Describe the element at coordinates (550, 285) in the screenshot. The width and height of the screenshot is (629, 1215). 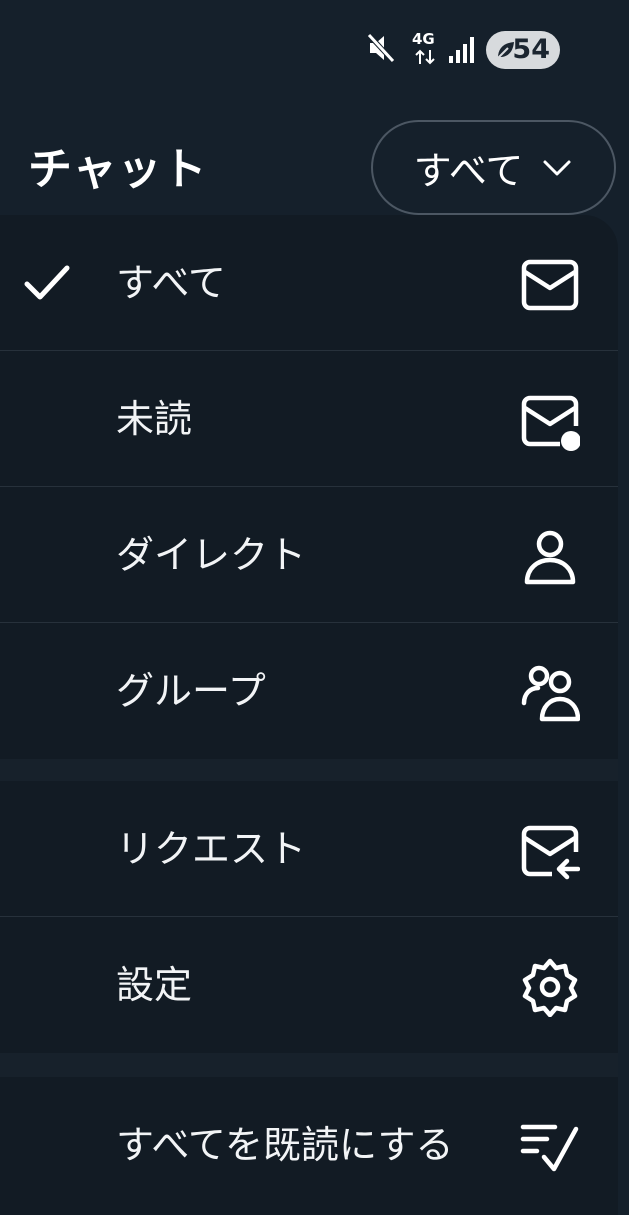
I see `mail-icon` at that location.